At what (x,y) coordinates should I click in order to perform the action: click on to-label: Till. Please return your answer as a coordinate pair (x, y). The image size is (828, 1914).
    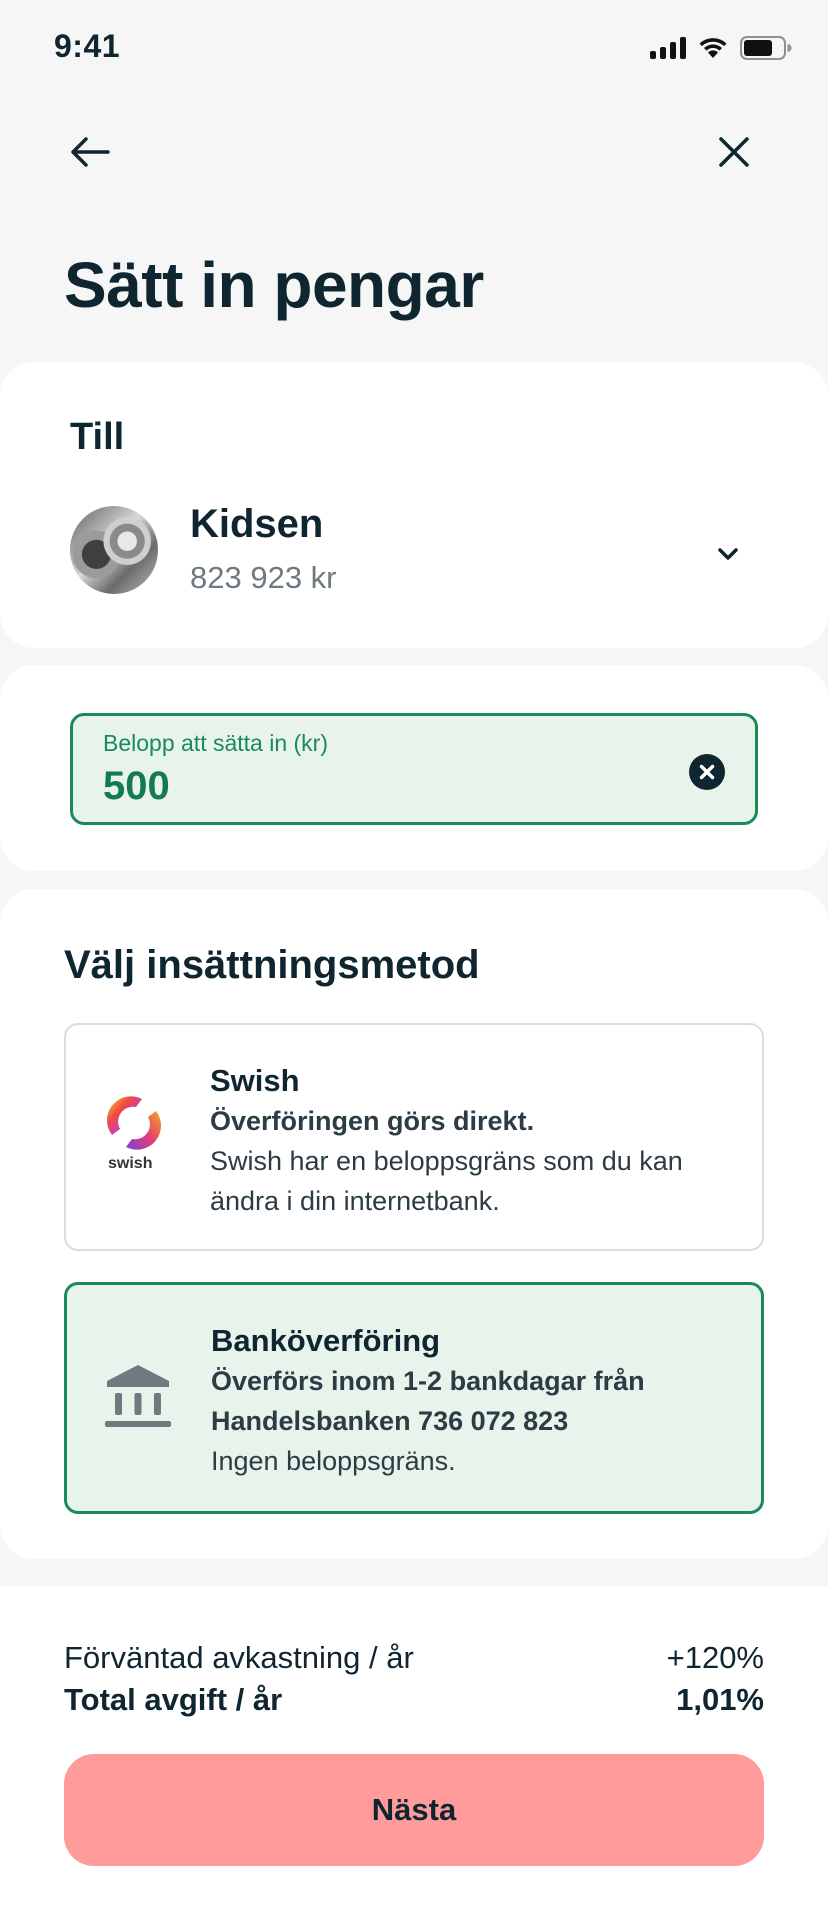
    Looking at the image, I should click on (97, 437).